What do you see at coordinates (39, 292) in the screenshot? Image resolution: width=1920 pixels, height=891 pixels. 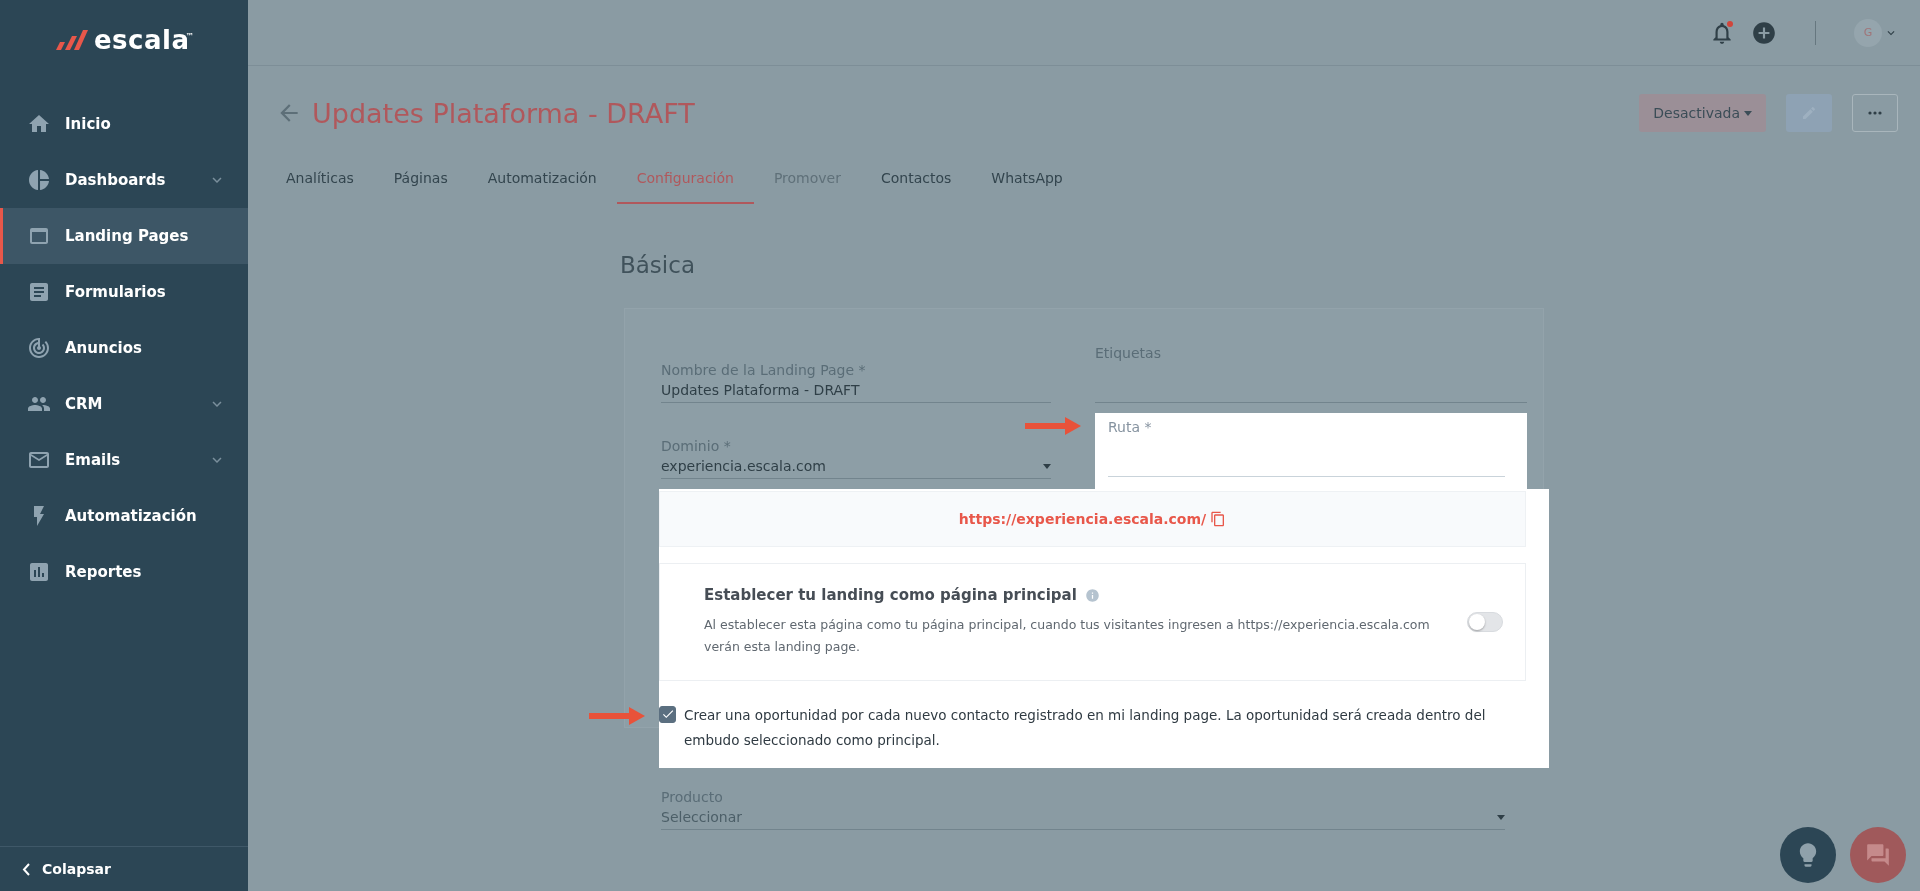 I see `document-icon` at bounding box center [39, 292].